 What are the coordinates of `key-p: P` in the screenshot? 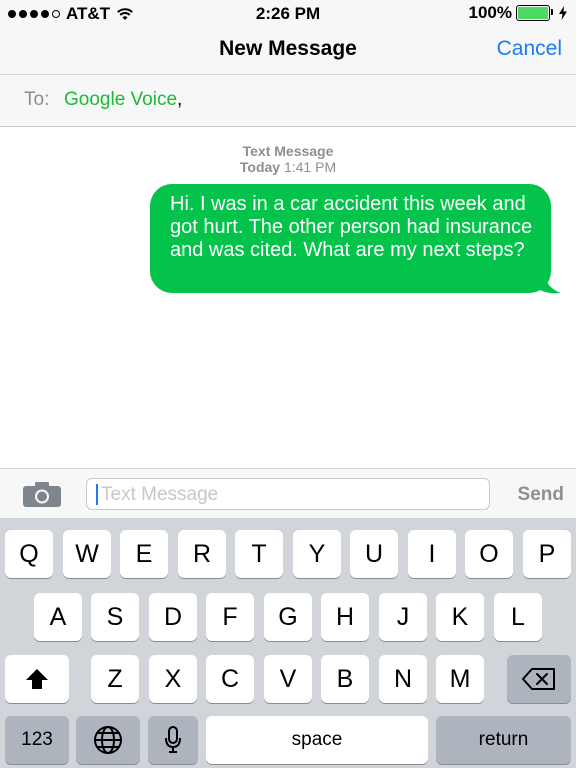 It's located at (547, 554).